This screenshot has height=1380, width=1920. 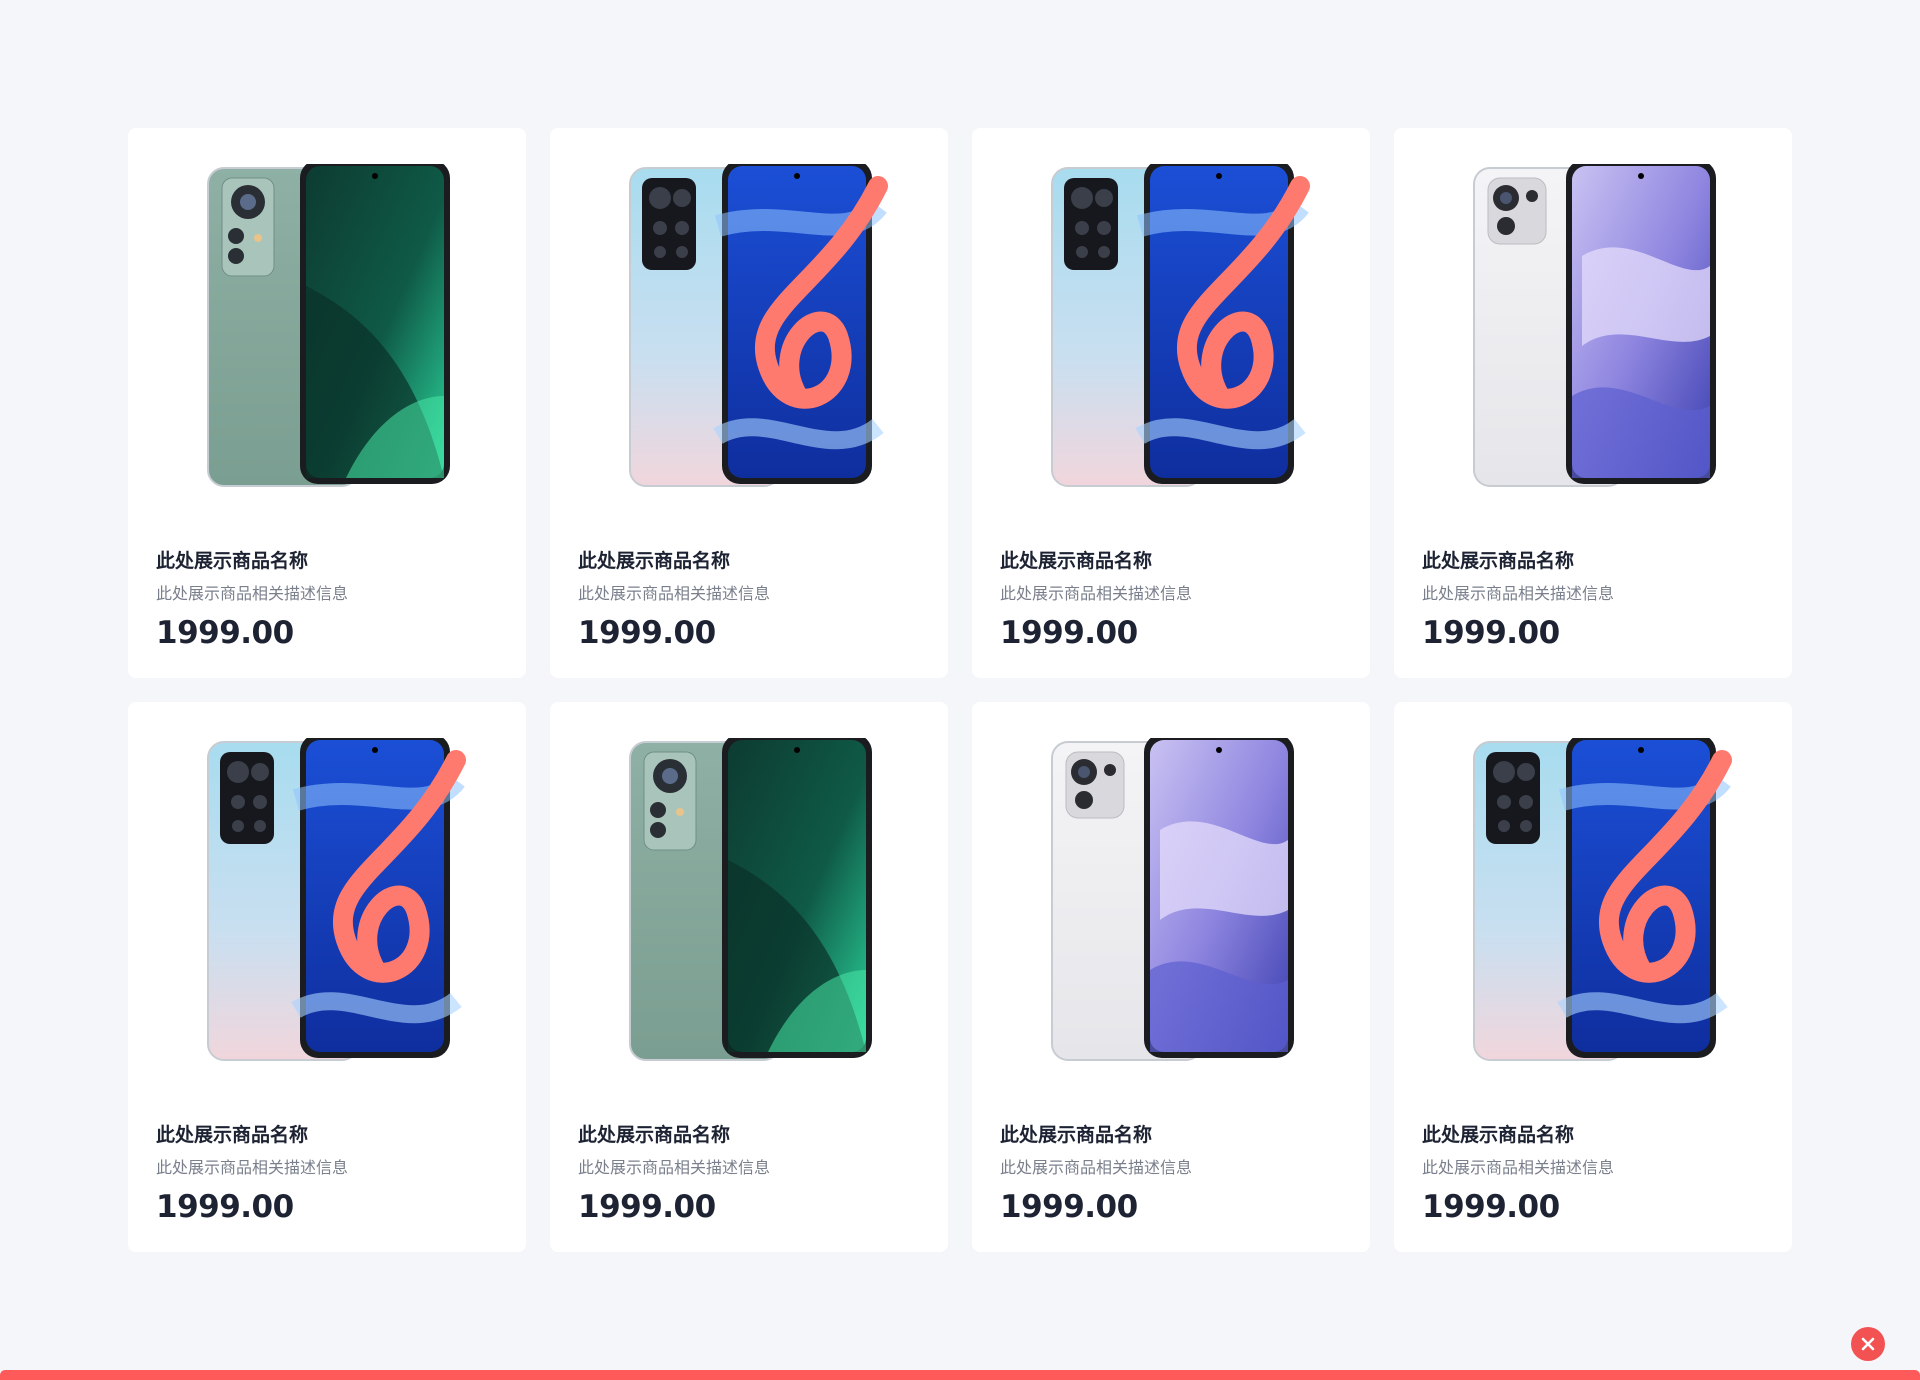 What do you see at coordinates (960, 1375) in the screenshot?
I see `bottom-accent-bar` at bounding box center [960, 1375].